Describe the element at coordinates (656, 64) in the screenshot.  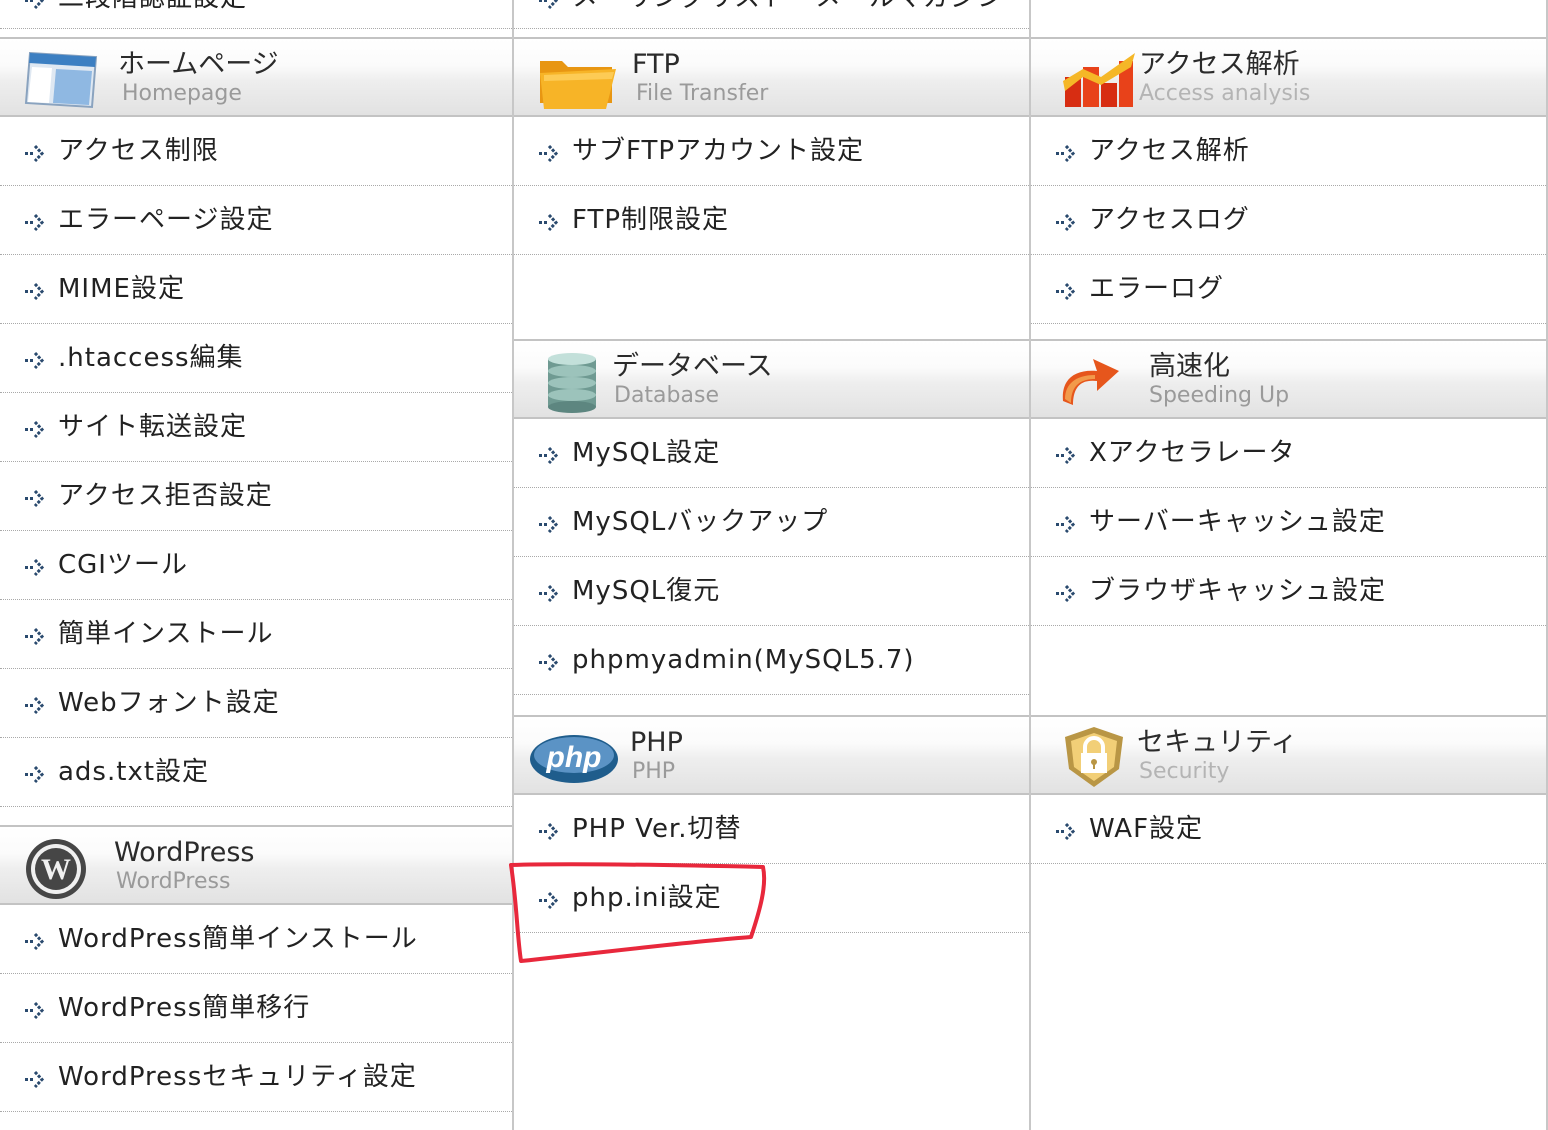
I see `section-title: FTP` at that location.